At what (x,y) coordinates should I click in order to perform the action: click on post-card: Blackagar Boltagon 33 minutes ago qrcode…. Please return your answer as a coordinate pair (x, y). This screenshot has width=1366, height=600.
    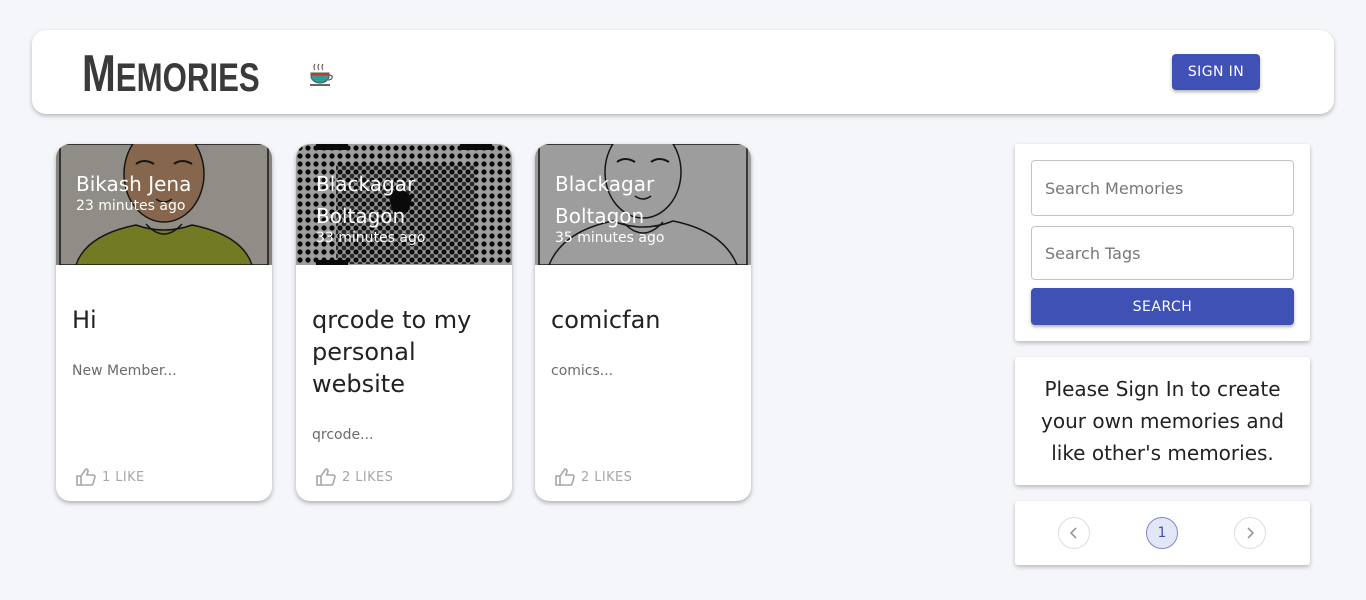
    Looking at the image, I should click on (404, 322).